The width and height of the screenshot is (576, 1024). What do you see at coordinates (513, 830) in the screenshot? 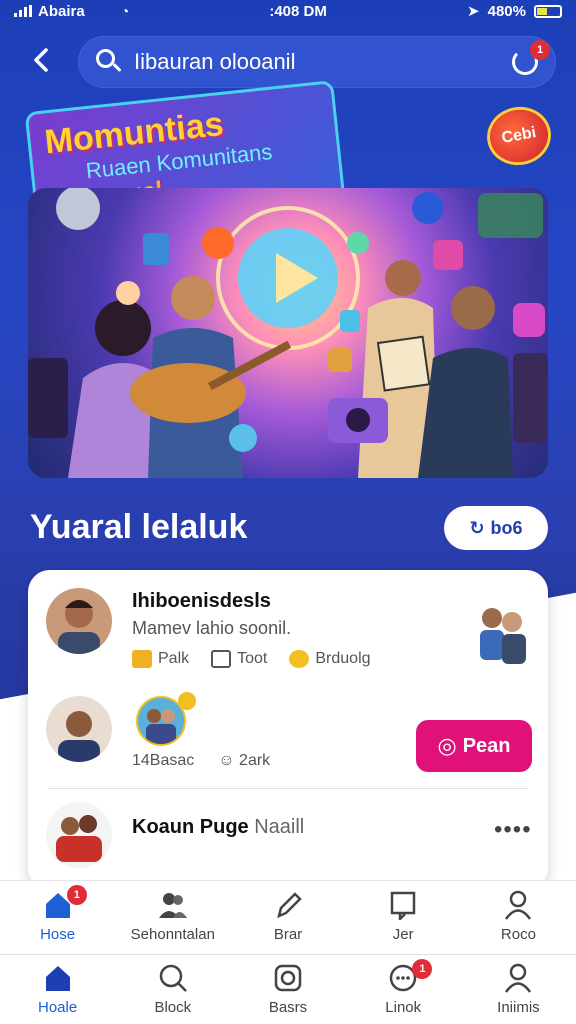
I see `more-options-icon: ••••` at bounding box center [513, 830].